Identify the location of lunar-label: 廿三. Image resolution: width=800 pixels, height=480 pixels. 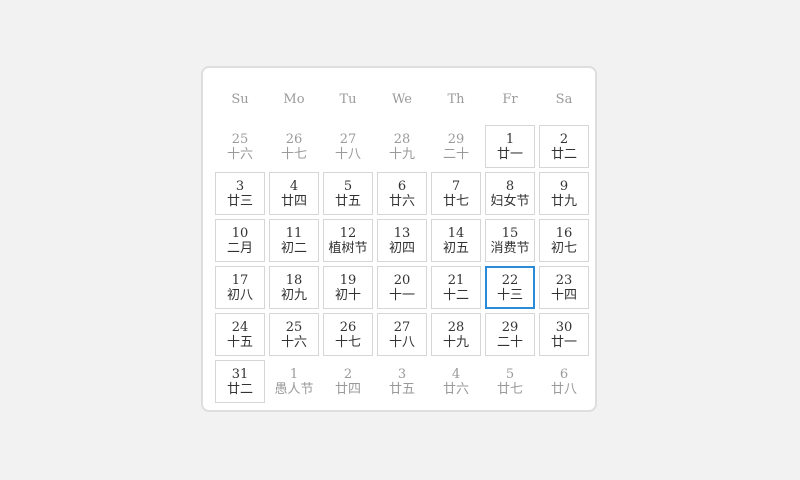
(239, 201).